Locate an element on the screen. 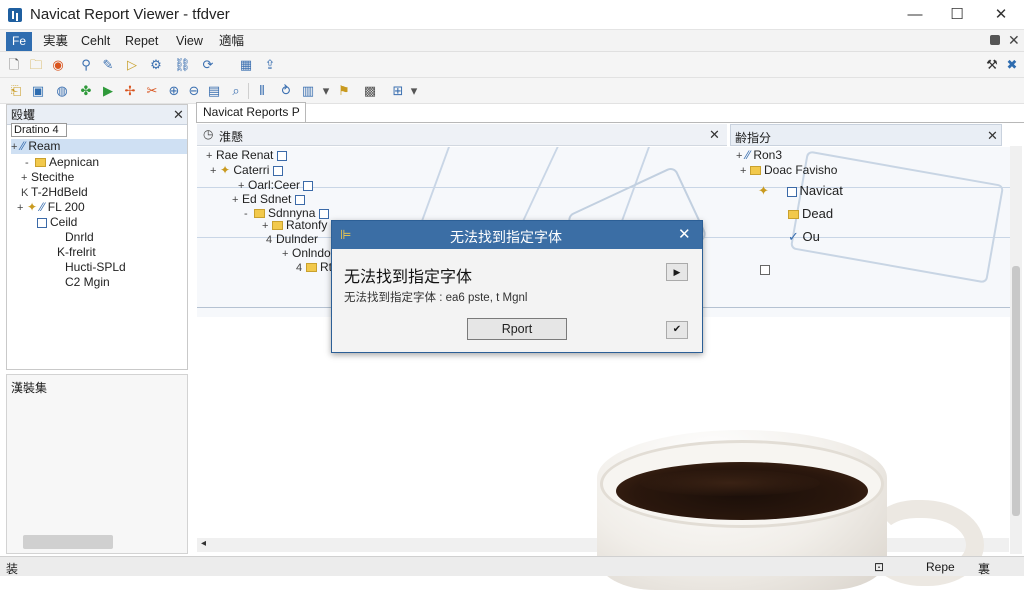  center-tree-item: + Oarl:Ceer is located at coordinates (277, 185).